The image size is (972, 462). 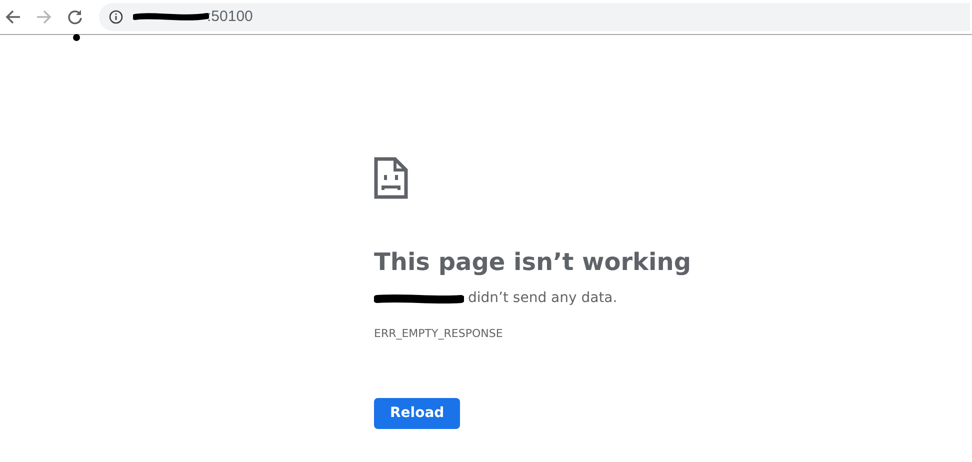 What do you see at coordinates (76, 37) in the screenshot?
I see `dot-mark` at bounding box center [76, 37].